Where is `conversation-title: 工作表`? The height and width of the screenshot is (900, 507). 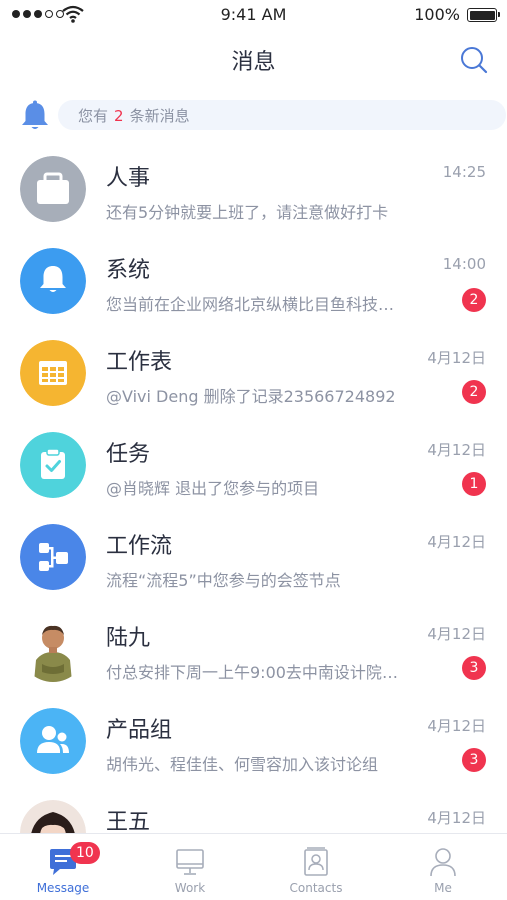 conversation-title: 工作表 is located at coordinates (139, 362).